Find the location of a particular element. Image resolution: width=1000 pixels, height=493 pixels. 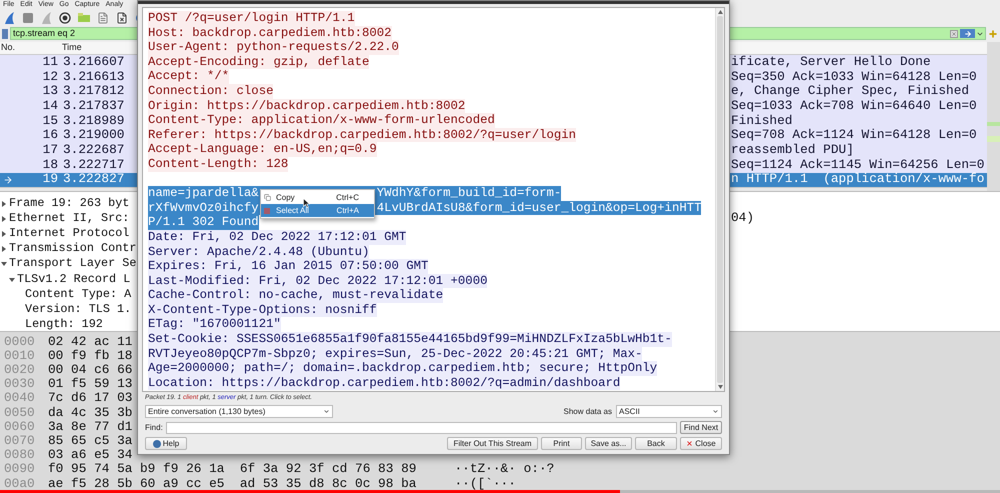

close-icon is located at coordinates (690, 443).